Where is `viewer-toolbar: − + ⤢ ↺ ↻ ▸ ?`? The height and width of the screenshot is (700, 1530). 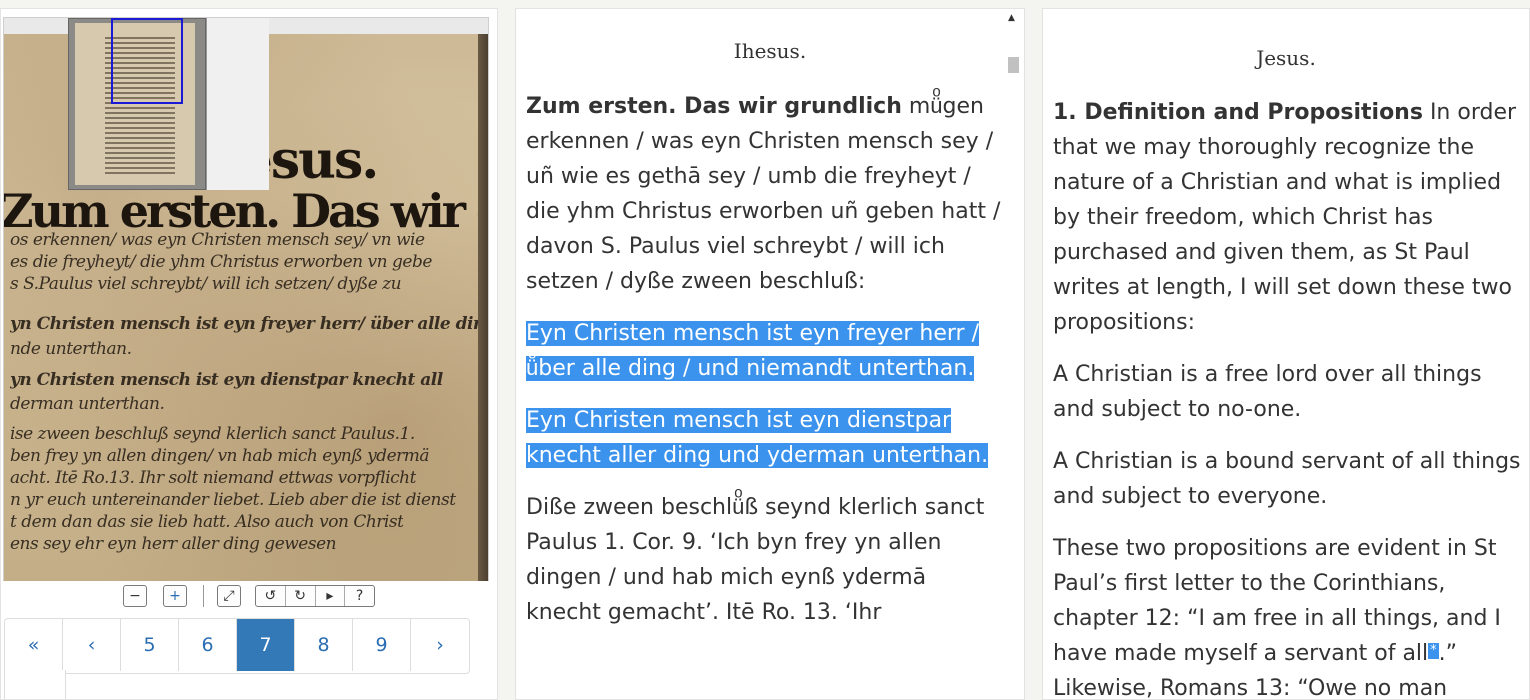
viewer-toolbar: − + ⤢ ↺ ↻ ▸ ? is located at coordinates (246, 595).